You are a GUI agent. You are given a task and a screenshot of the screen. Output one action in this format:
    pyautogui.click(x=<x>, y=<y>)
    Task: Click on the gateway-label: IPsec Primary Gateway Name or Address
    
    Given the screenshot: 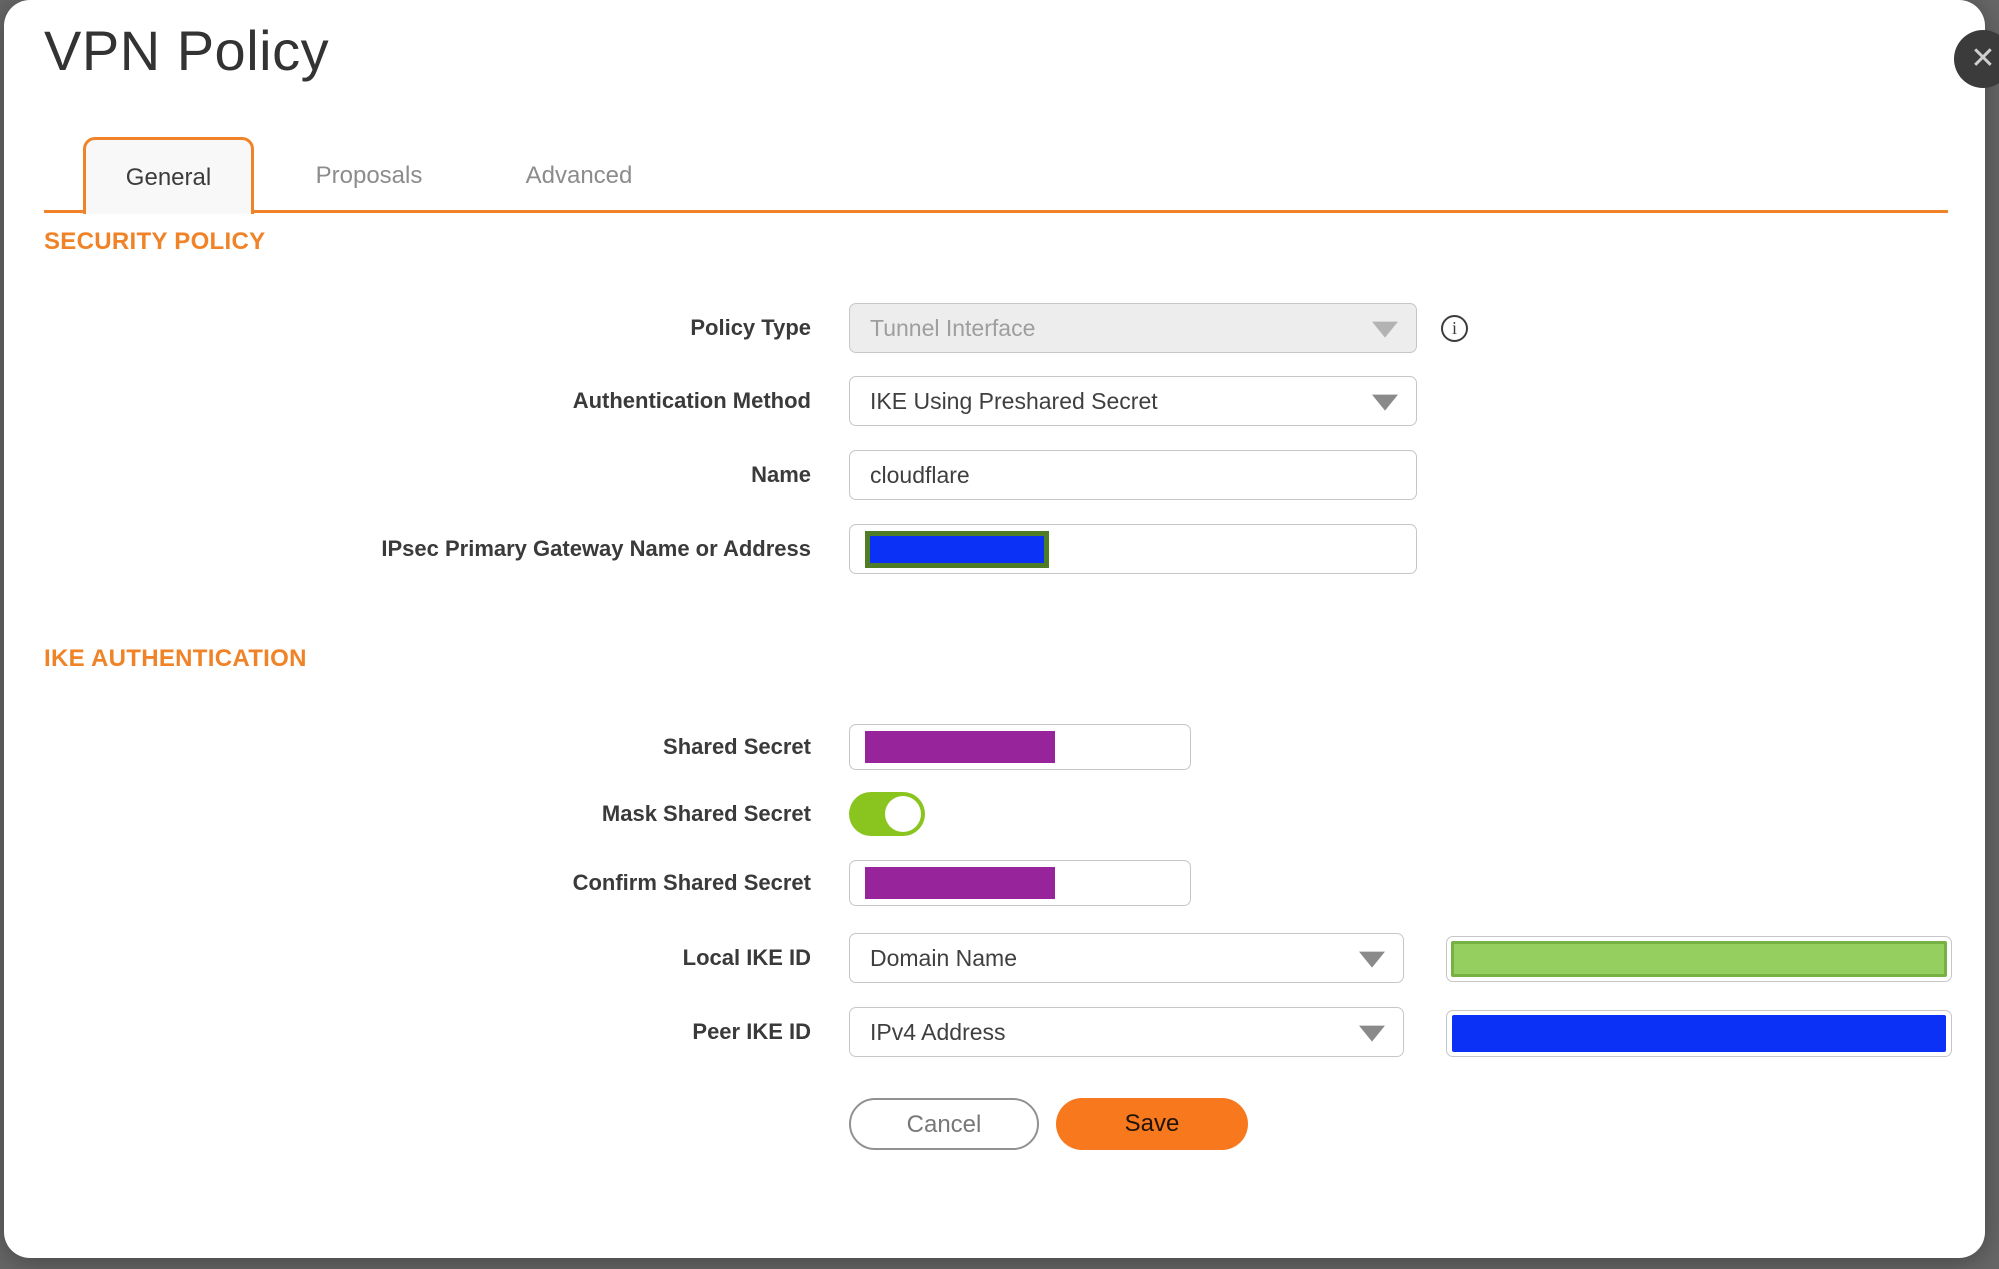 What is the action you would take?
    pyautogui.click(x=596, y=548)
    